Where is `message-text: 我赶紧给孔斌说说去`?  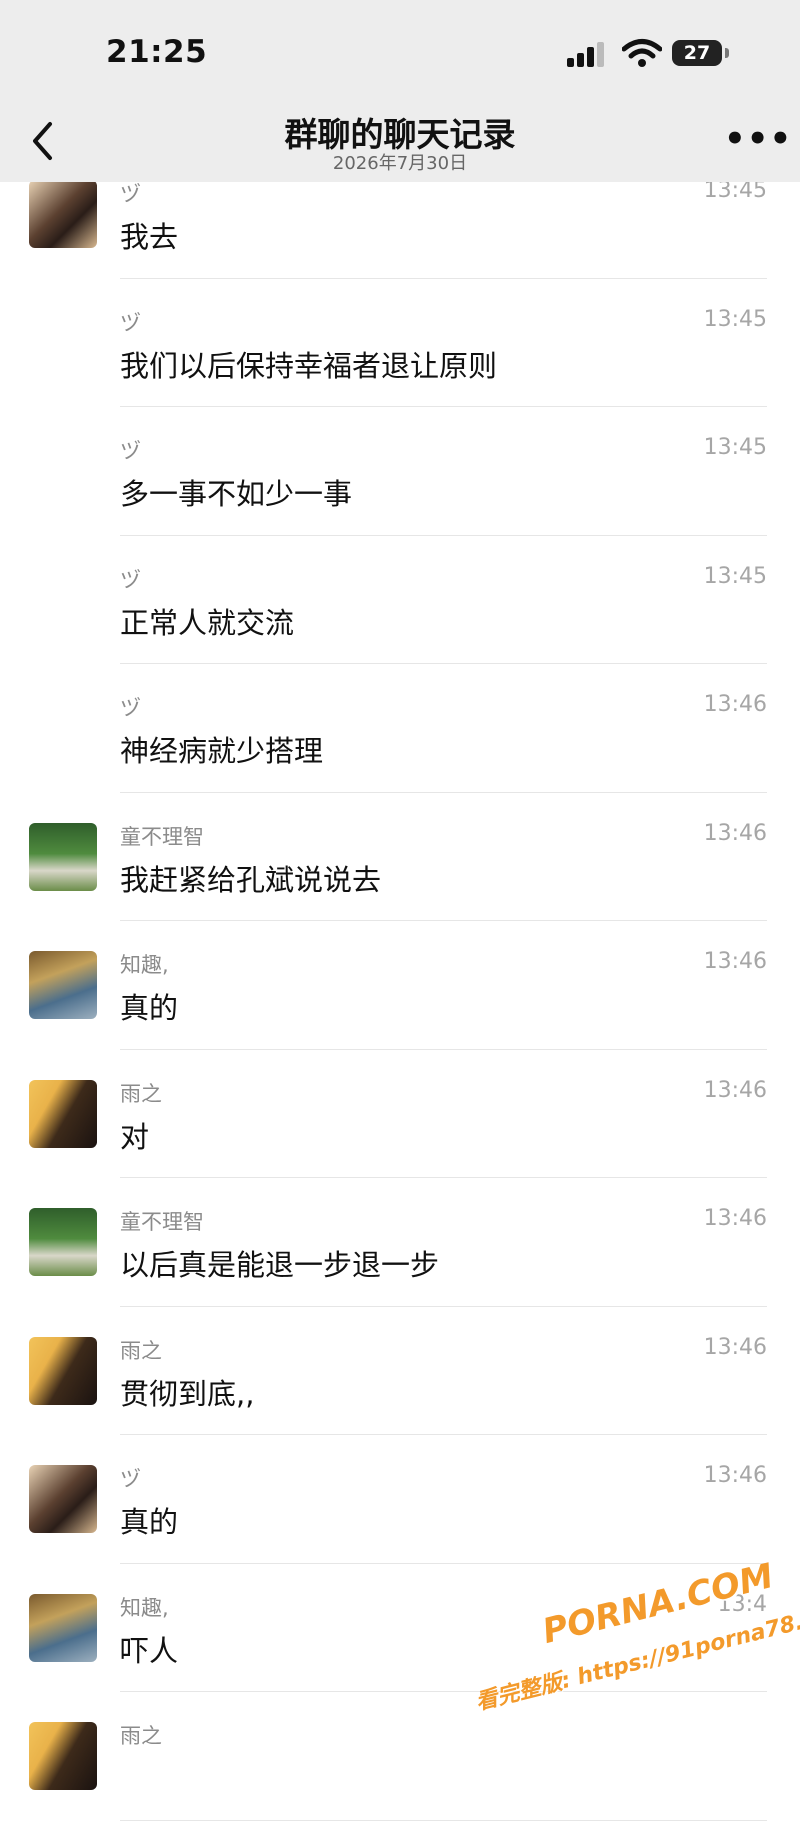
message-text: 我赶紧给孔斌说说去 is located at coordinates (251, 879).